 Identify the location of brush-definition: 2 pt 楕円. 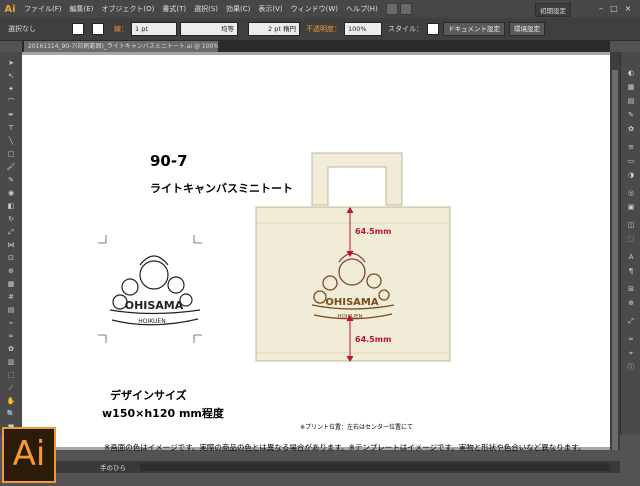
(274, 29).